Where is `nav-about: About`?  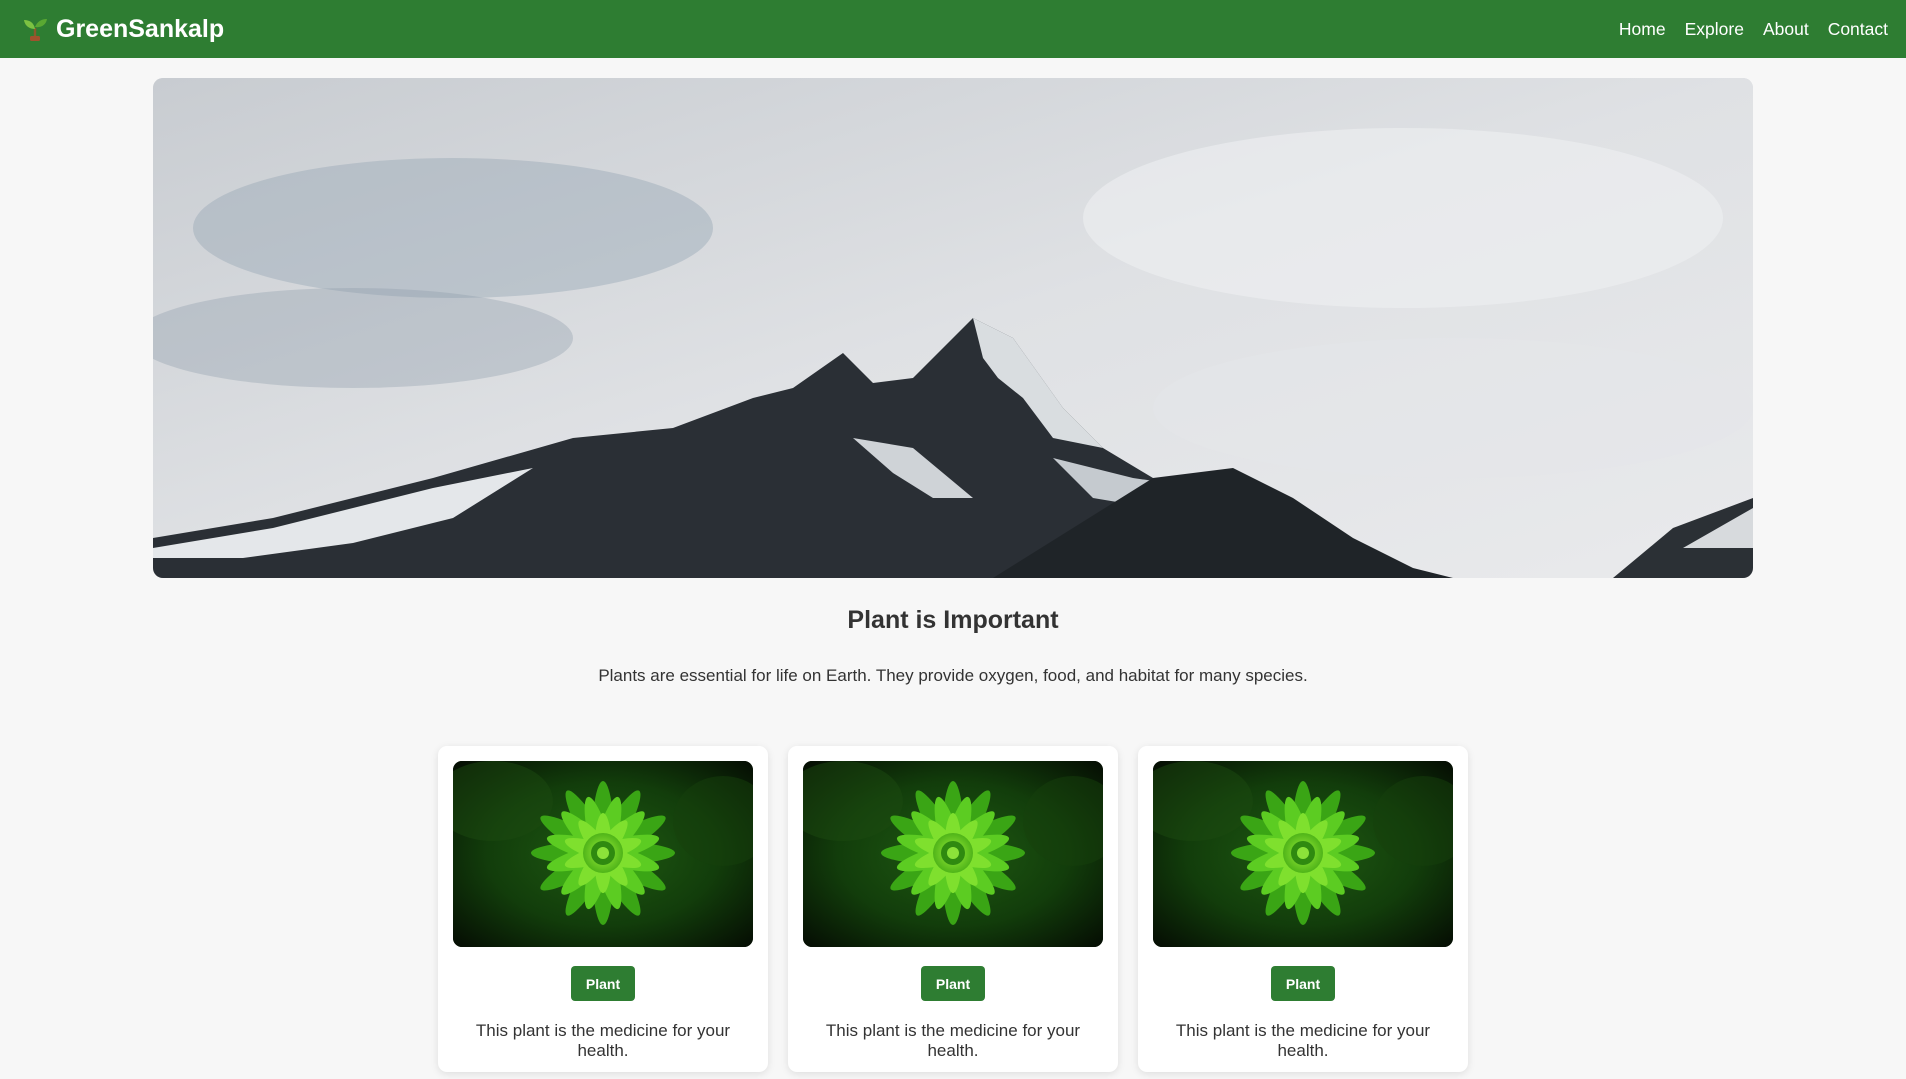 nav-about: About is located at coordinates (1786, 29).